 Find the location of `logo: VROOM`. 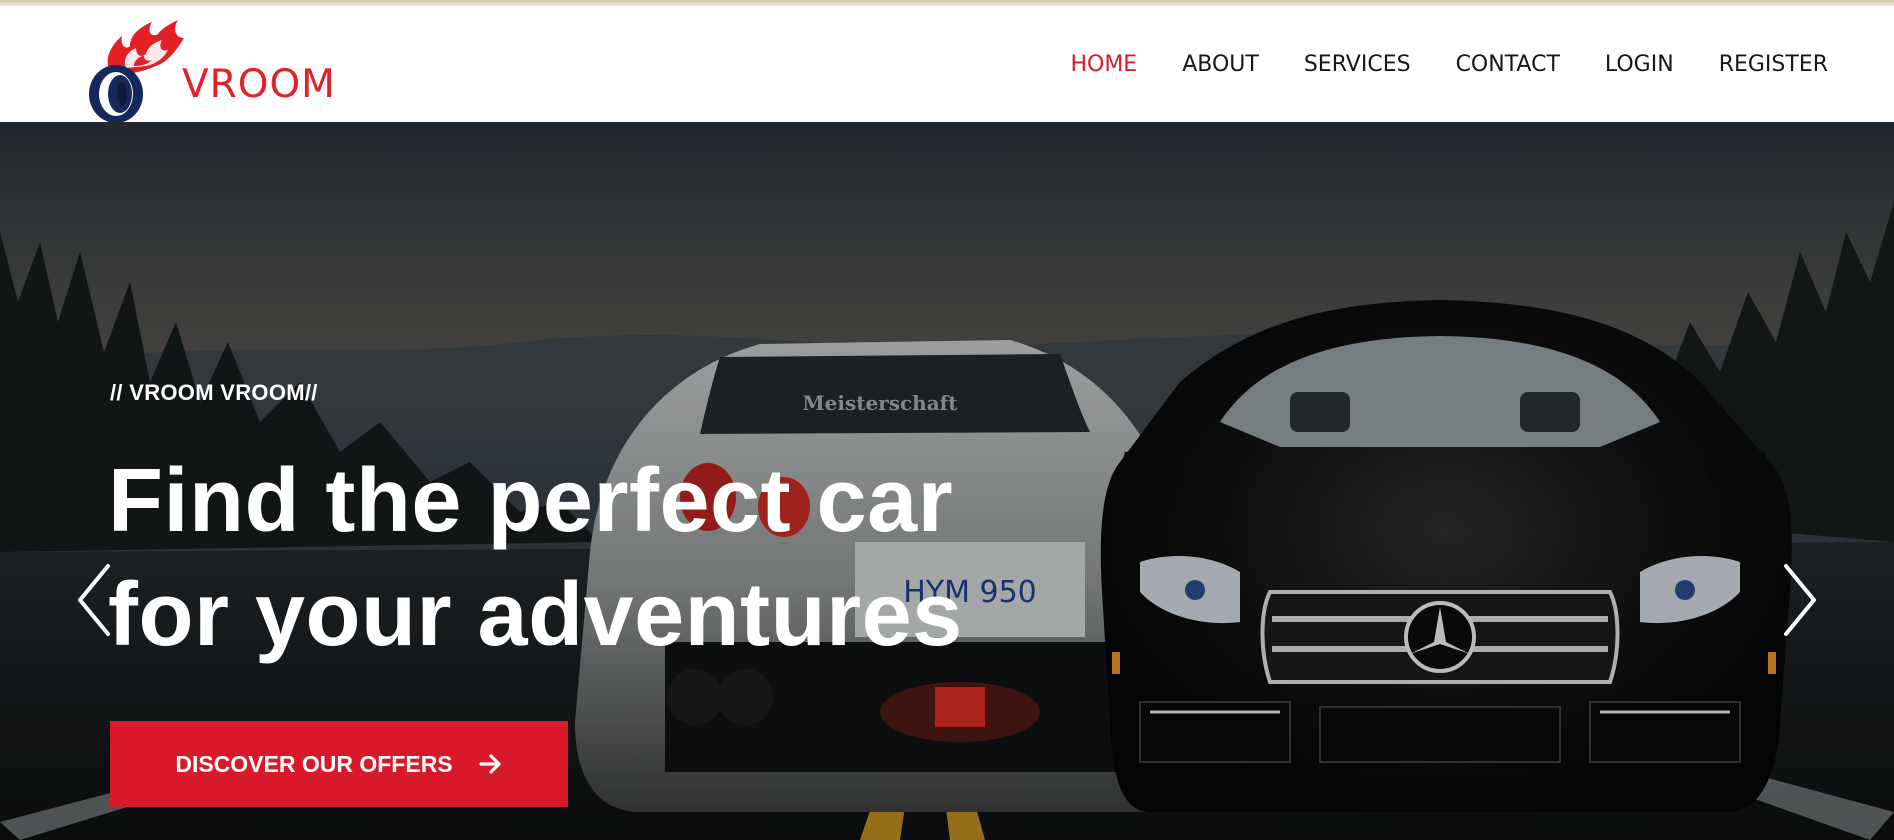

logo: VROOM is located at coordinates (216, 72).